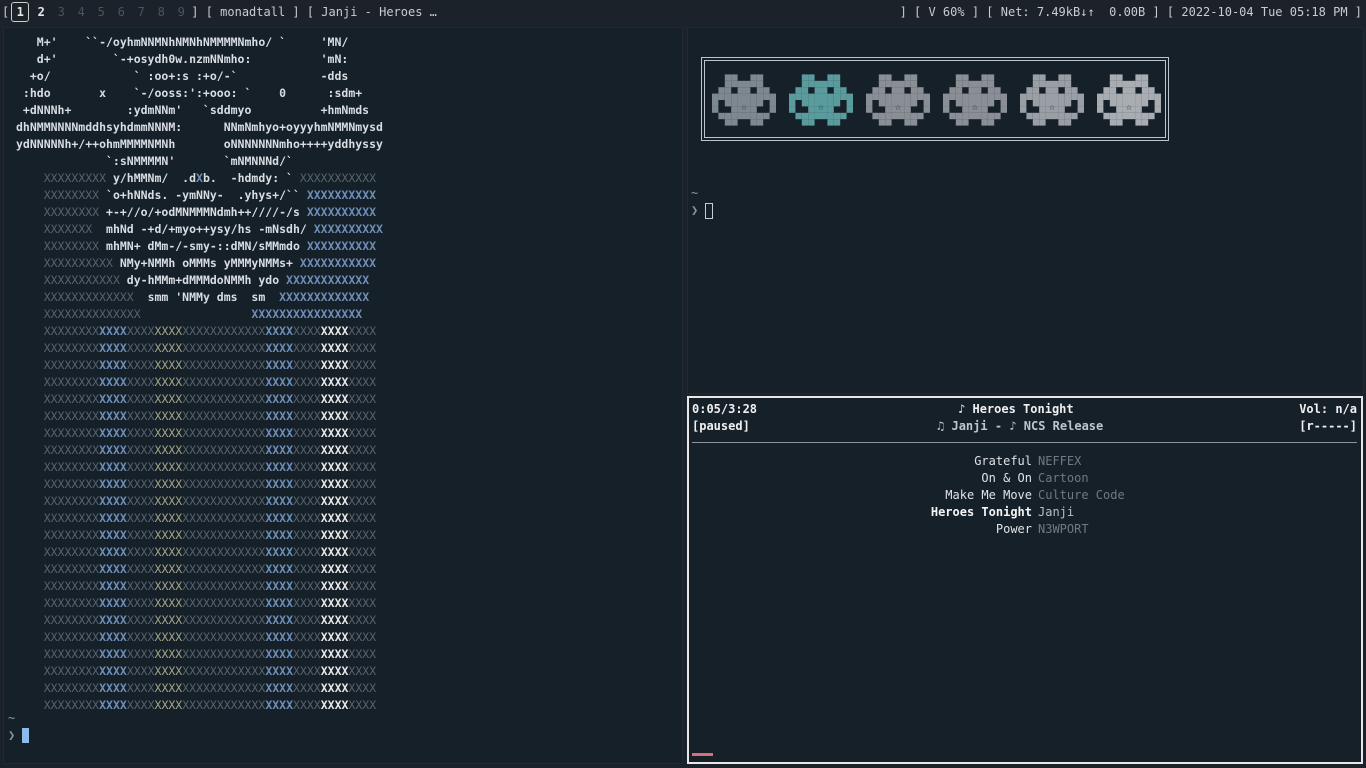 The image size is (1366, 768). Describe the element at coordinates (1063, 478) in the screenshot. I see `playlist-artist: Cartoon` at that location.